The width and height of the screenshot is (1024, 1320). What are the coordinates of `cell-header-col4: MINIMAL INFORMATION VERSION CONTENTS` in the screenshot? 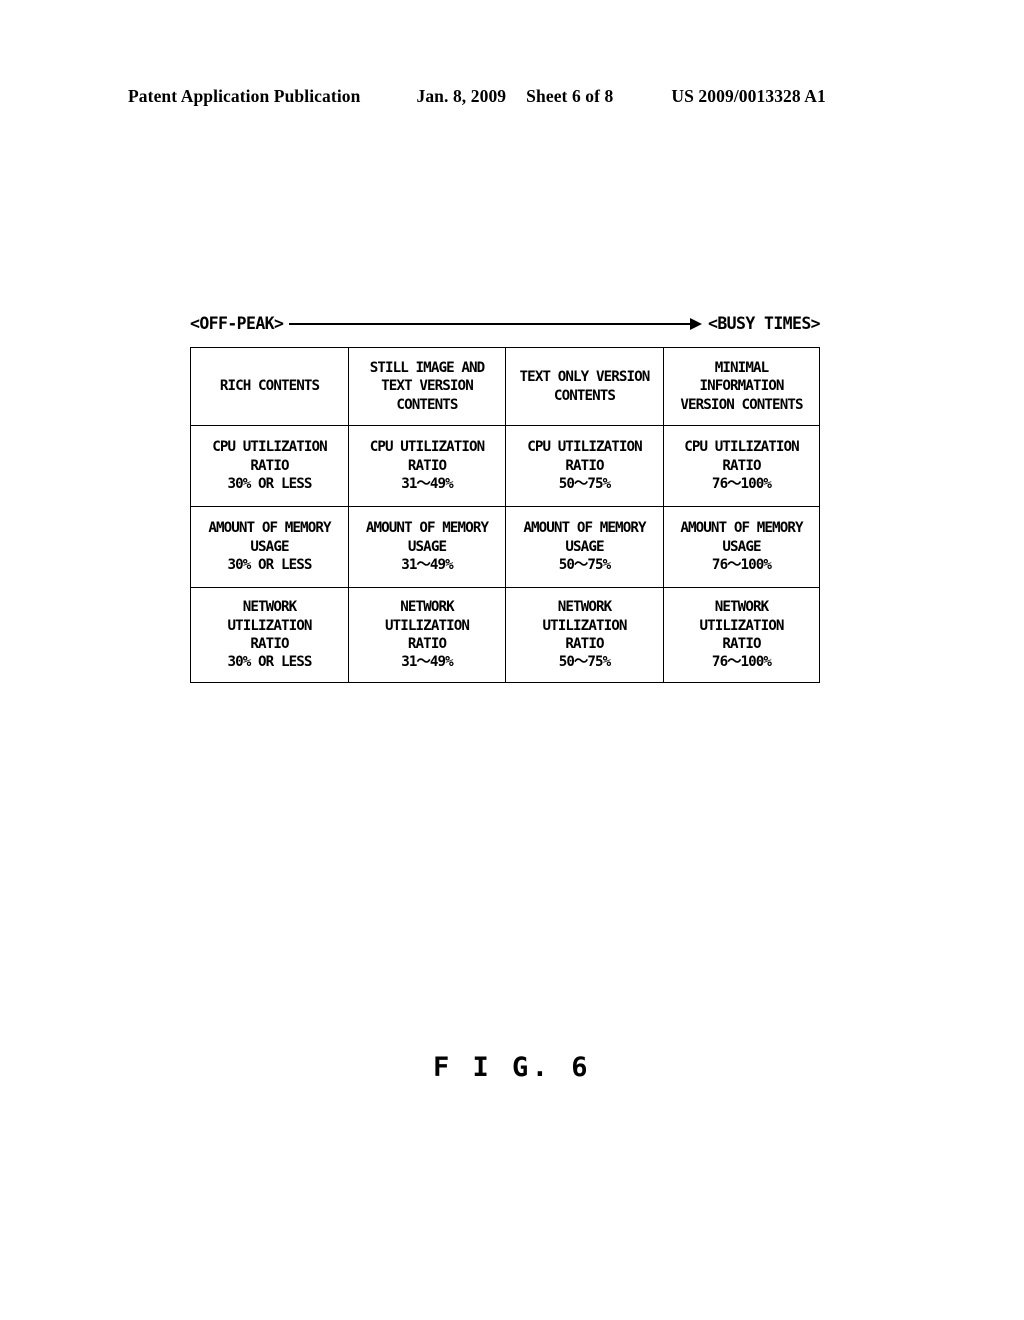 It's located at (741, 386).